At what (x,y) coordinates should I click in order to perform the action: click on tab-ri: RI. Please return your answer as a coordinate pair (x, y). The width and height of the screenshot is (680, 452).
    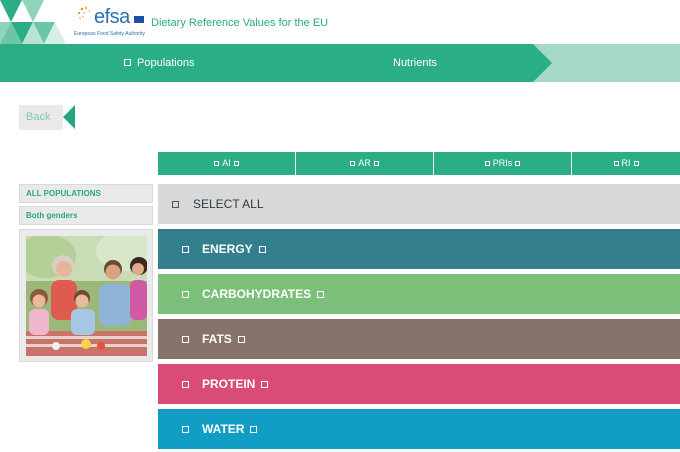
    Looking at the image, I should click on (626, 163).